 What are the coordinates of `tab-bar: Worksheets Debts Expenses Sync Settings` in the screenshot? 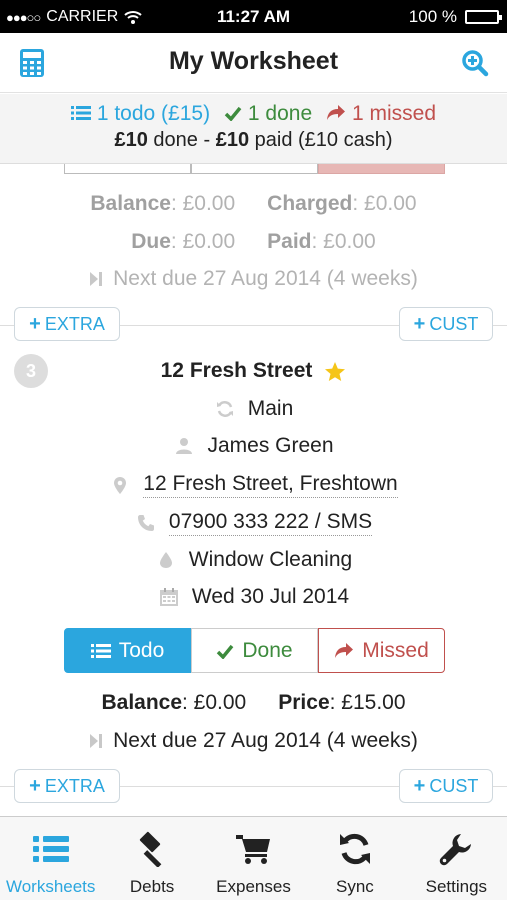 It's located at (253, 858).